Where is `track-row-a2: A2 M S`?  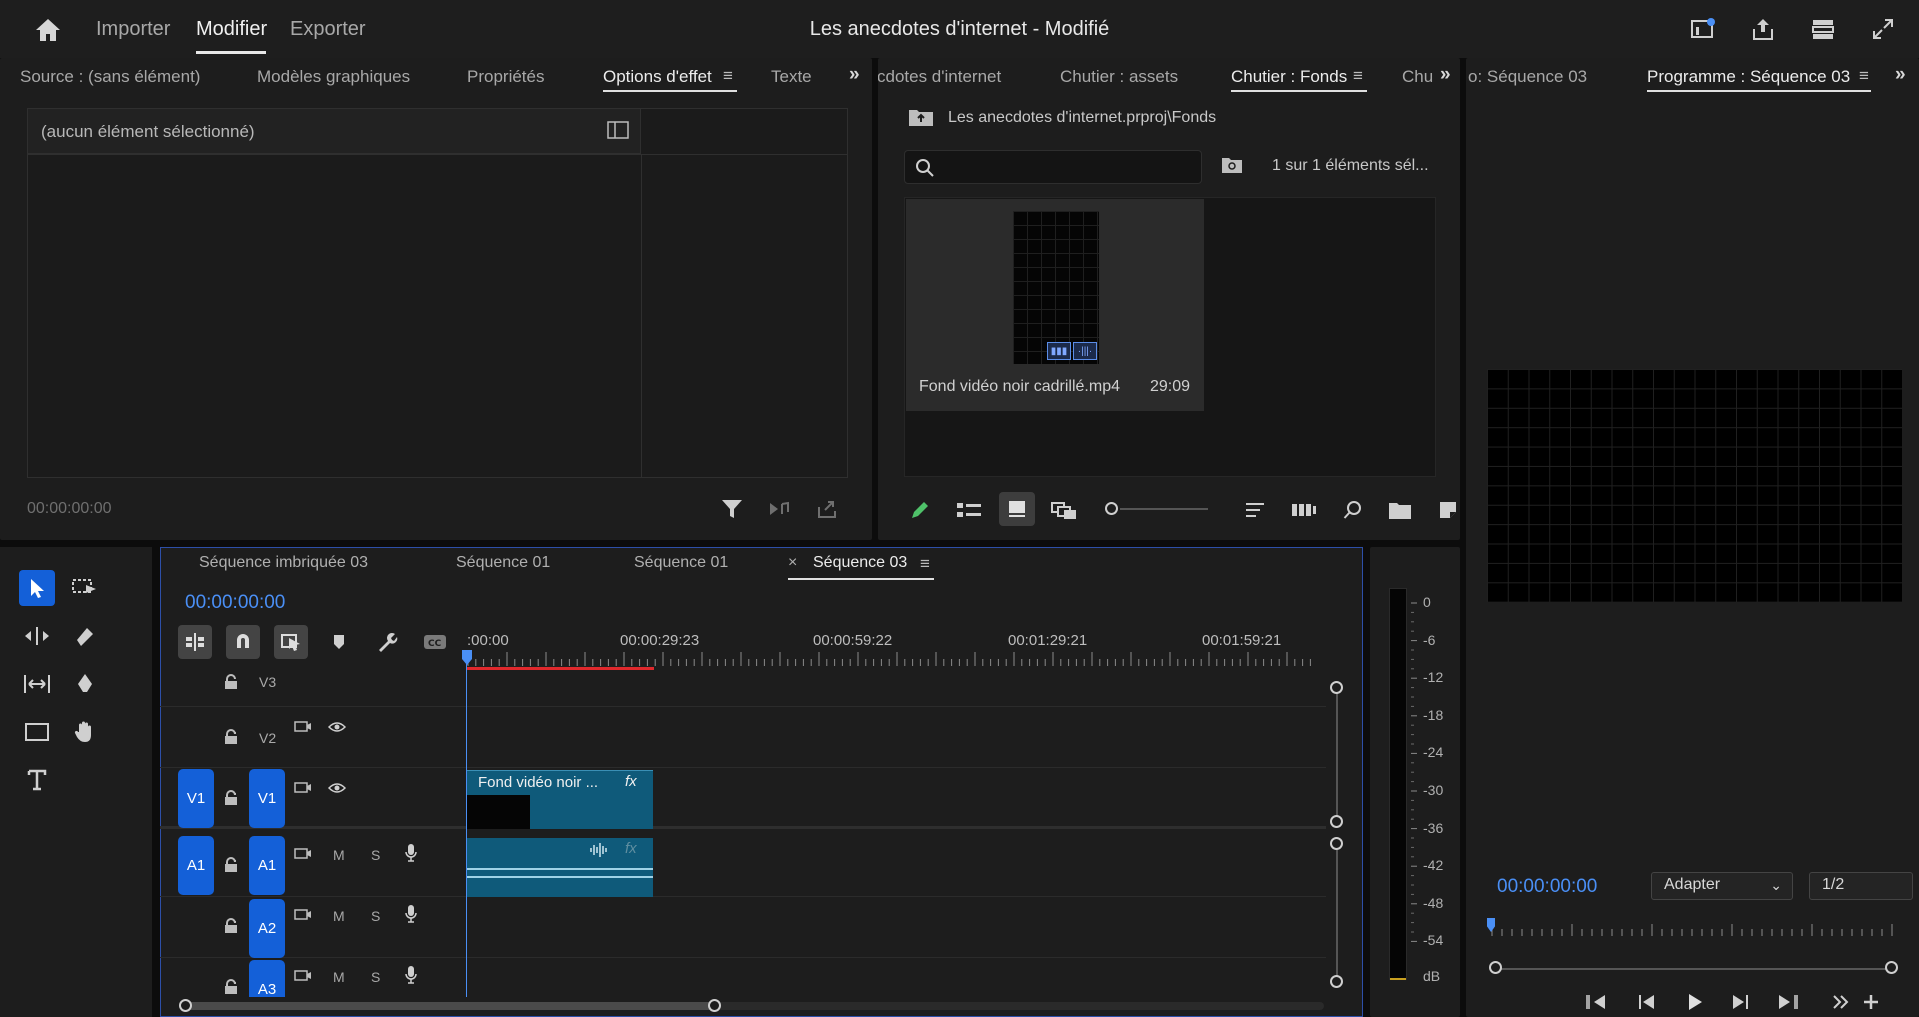
track-row-a2: A2 M S is located at coordinates (743, 927).